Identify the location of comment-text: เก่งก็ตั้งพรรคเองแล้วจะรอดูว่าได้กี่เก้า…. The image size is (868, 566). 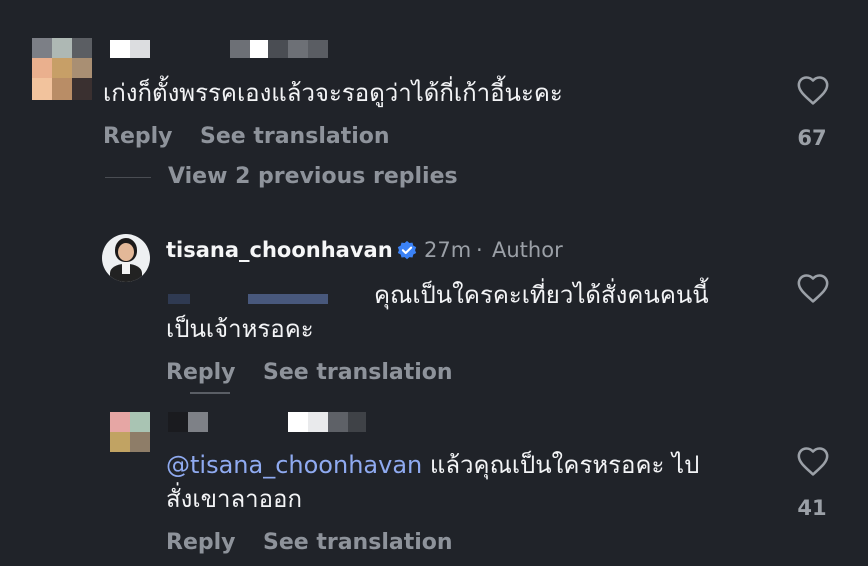
(333, 93).